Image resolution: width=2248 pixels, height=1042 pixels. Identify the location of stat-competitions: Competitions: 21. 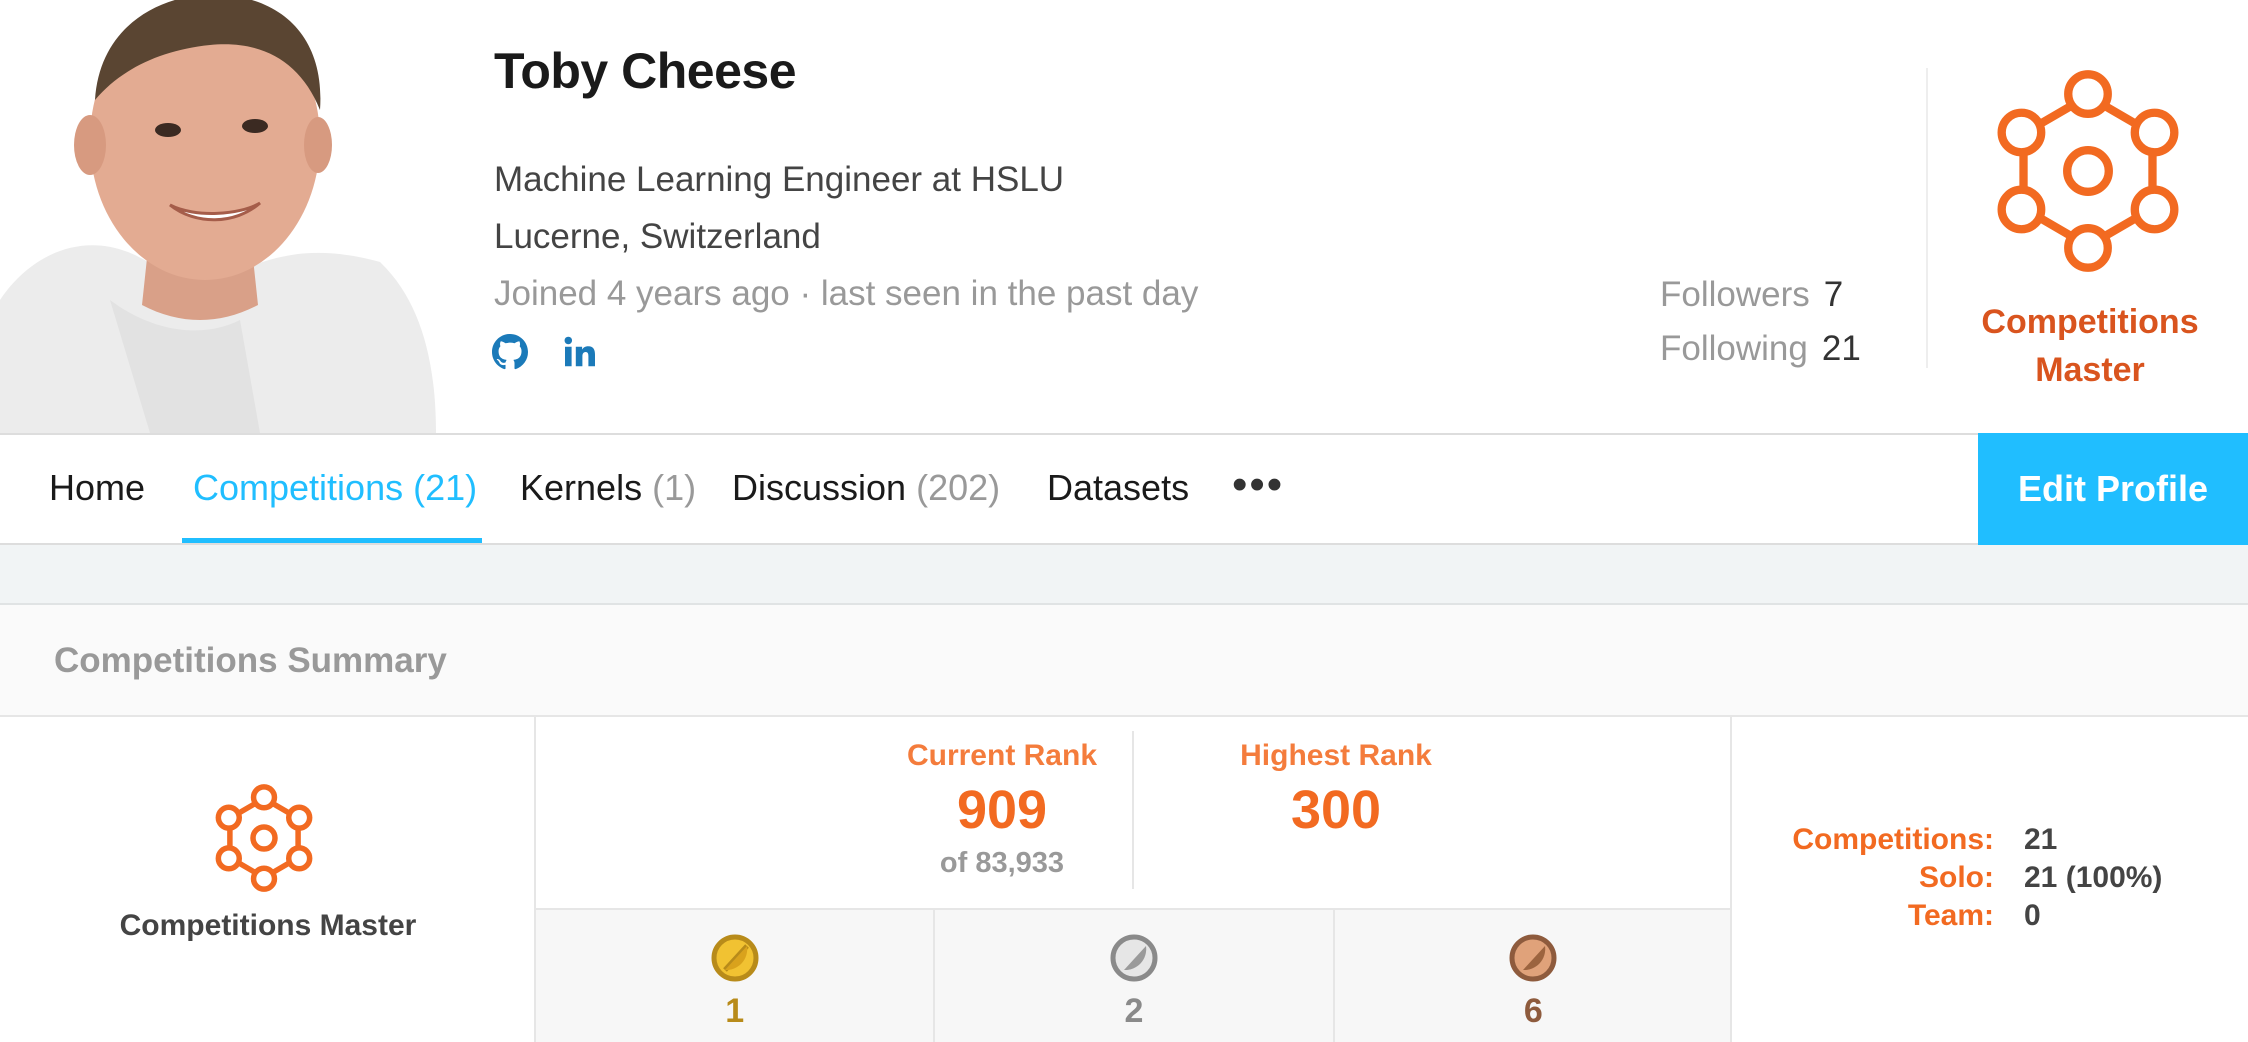
(1990, 840).